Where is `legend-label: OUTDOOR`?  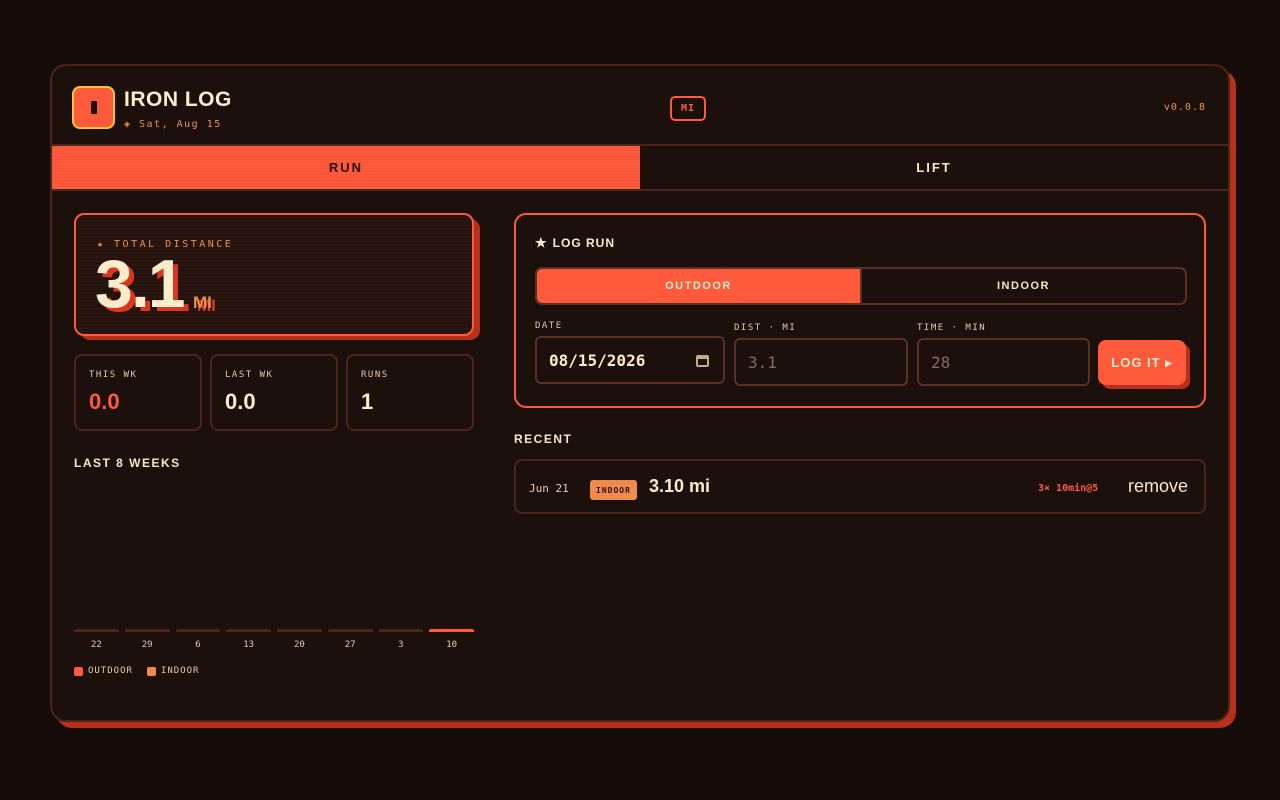
legend-label: OUTDOOR is located at coordinates (110, 671).